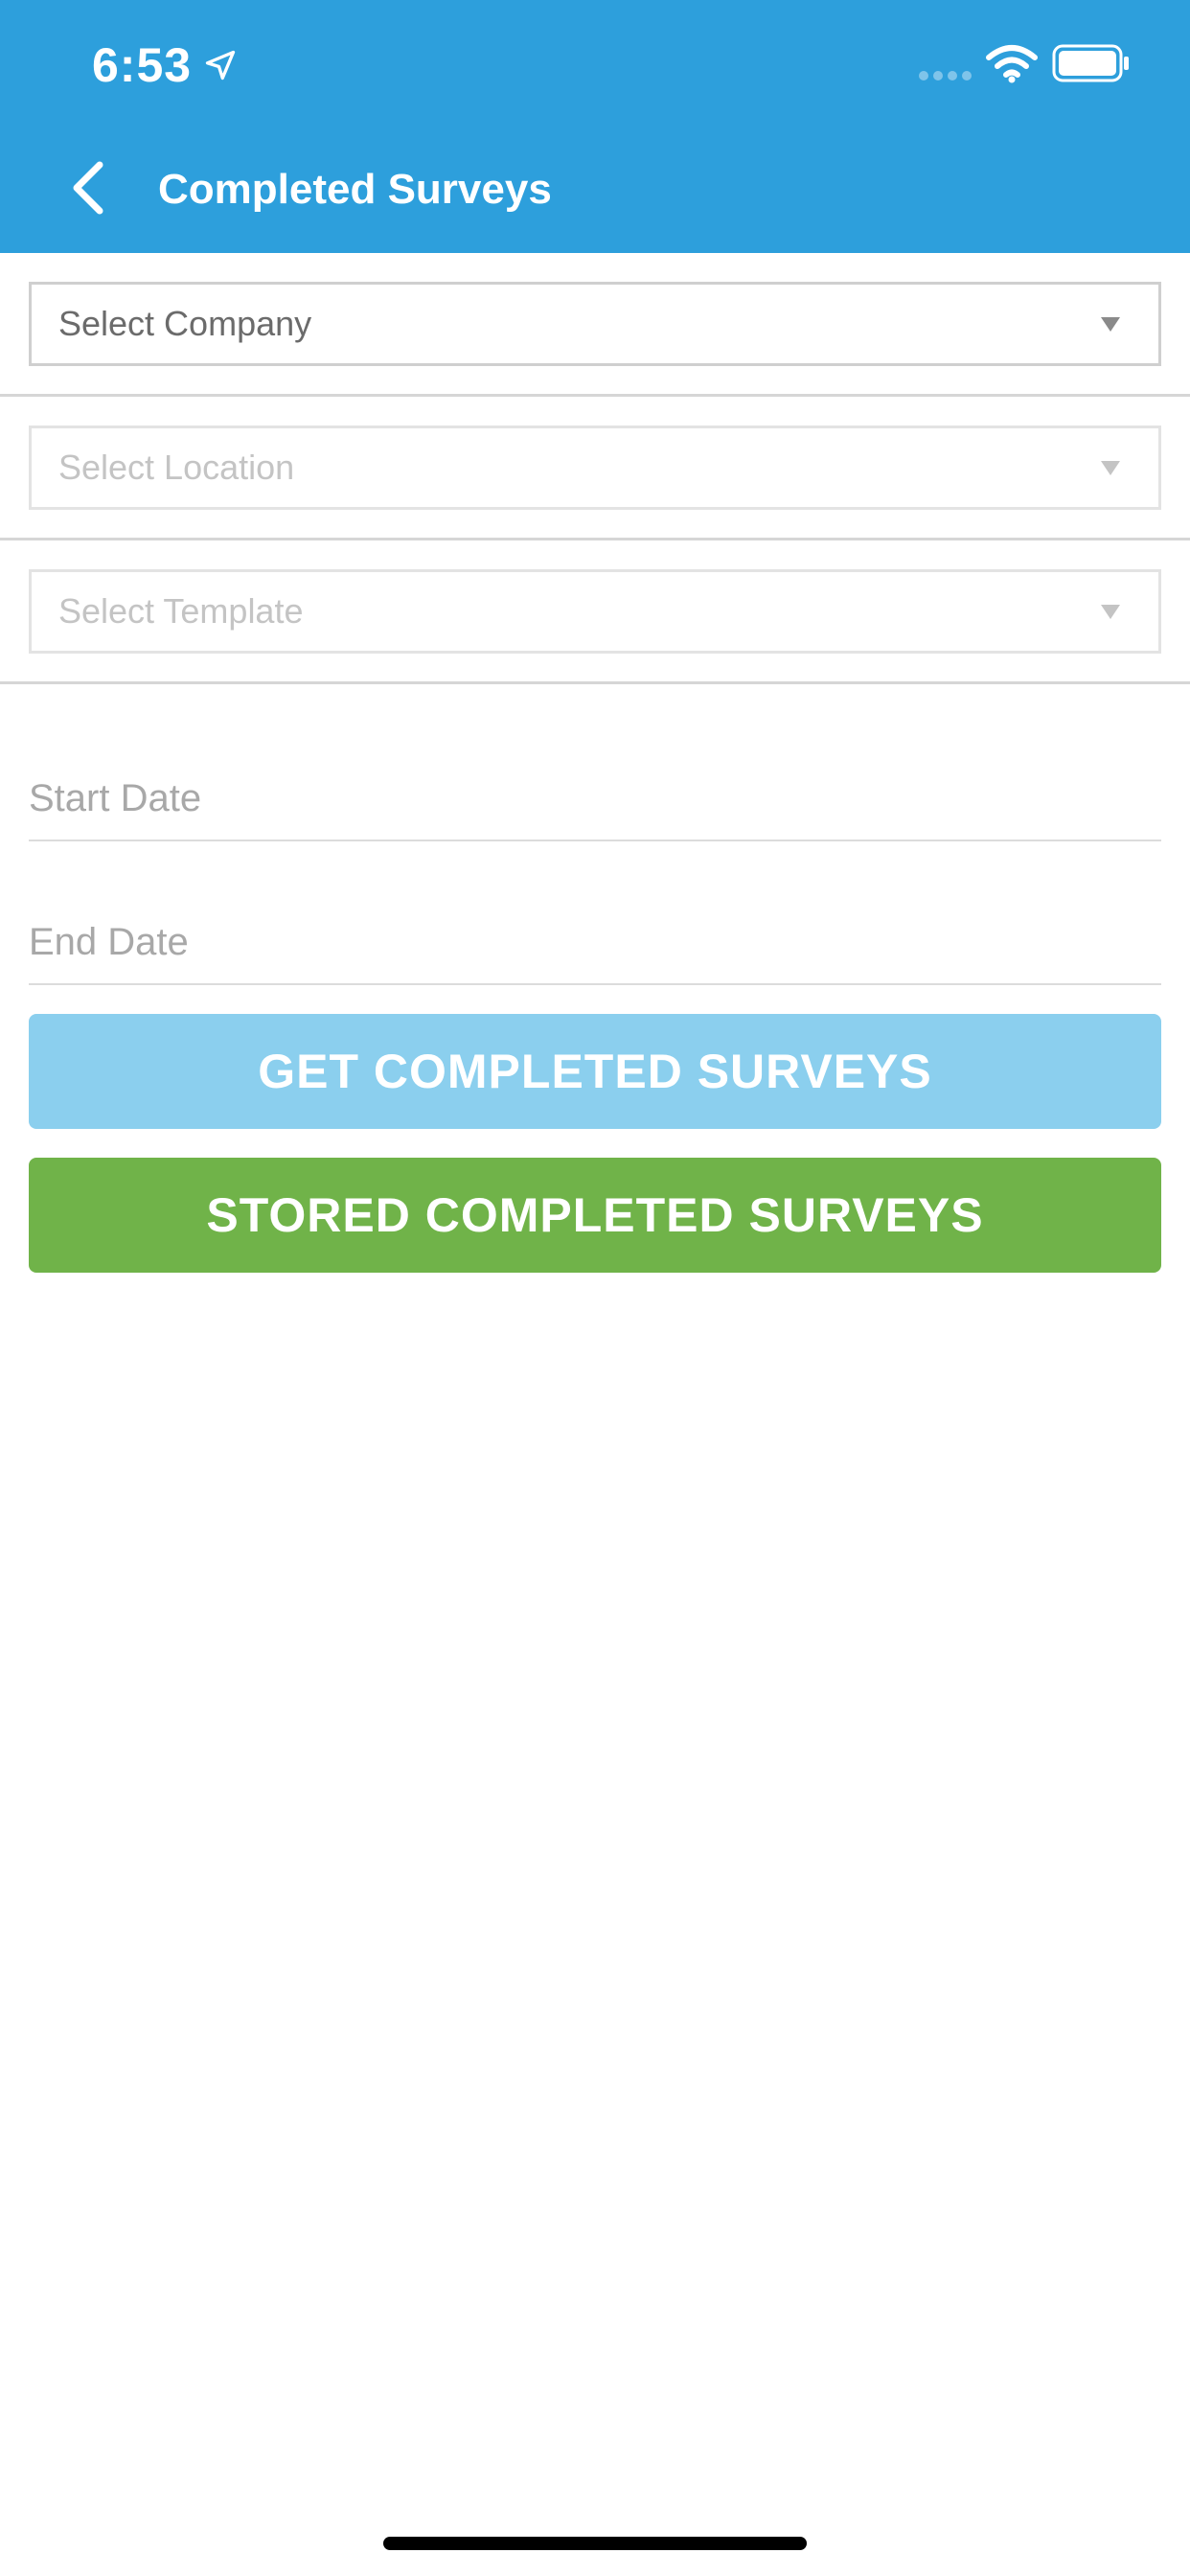 Image resolution: width=1190 pixels, height=2576 pixels. Describe the element at coordinates (595, 2543) in the screenshot. I see `home-indicator` at that location.